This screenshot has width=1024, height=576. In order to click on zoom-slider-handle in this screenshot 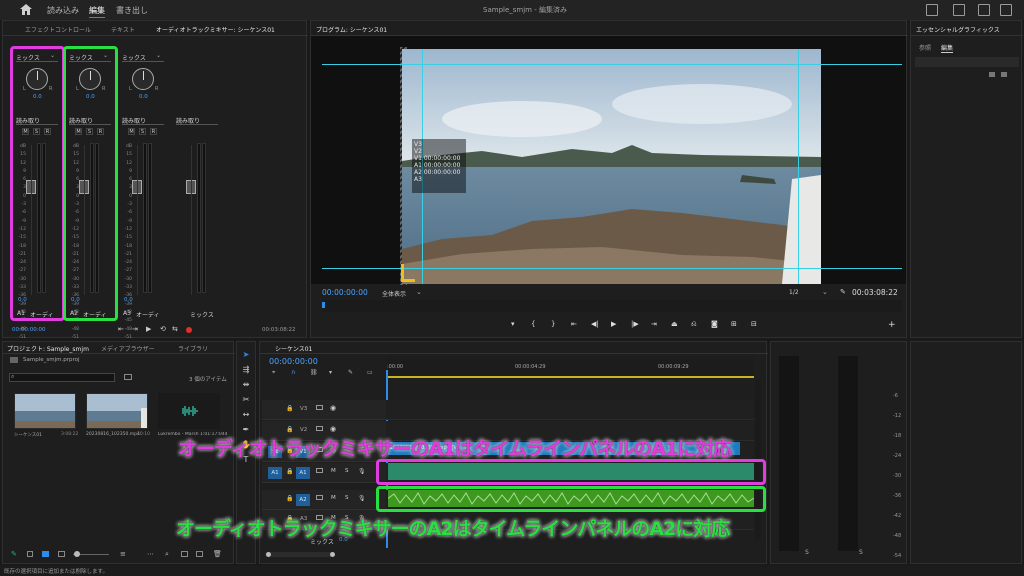, I will do `click(77, 554)`.